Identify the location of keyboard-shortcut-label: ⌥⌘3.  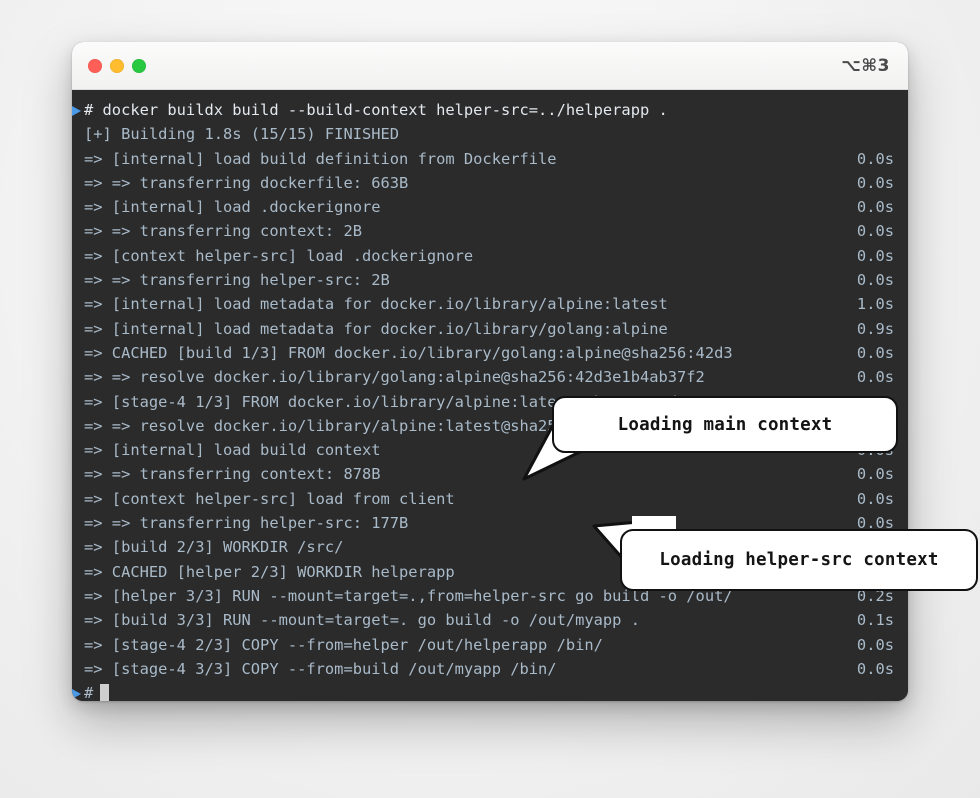
(865, 65).